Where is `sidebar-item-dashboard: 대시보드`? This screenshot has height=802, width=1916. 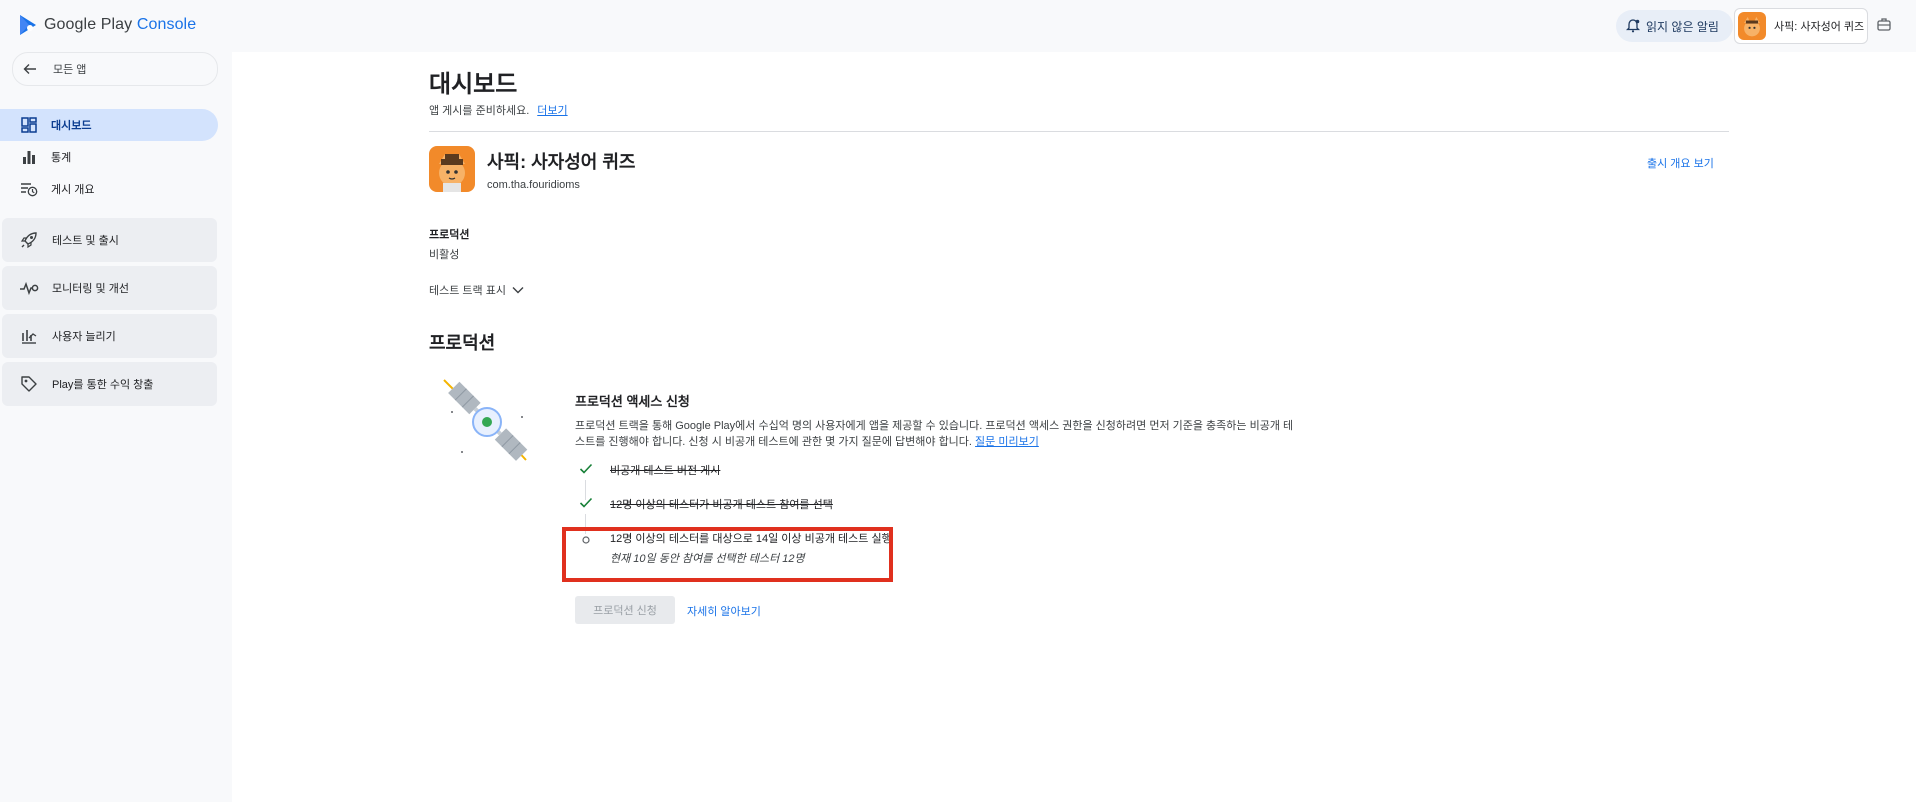 sidebar-item-dashboard: 대시보드 is located at coordinates (109, 125).